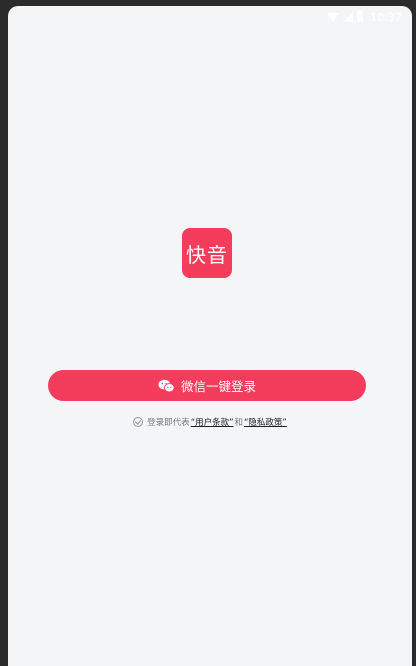 This screenshot has height=666, width=416. I want to click on wechat-icon, so click(166, 385).